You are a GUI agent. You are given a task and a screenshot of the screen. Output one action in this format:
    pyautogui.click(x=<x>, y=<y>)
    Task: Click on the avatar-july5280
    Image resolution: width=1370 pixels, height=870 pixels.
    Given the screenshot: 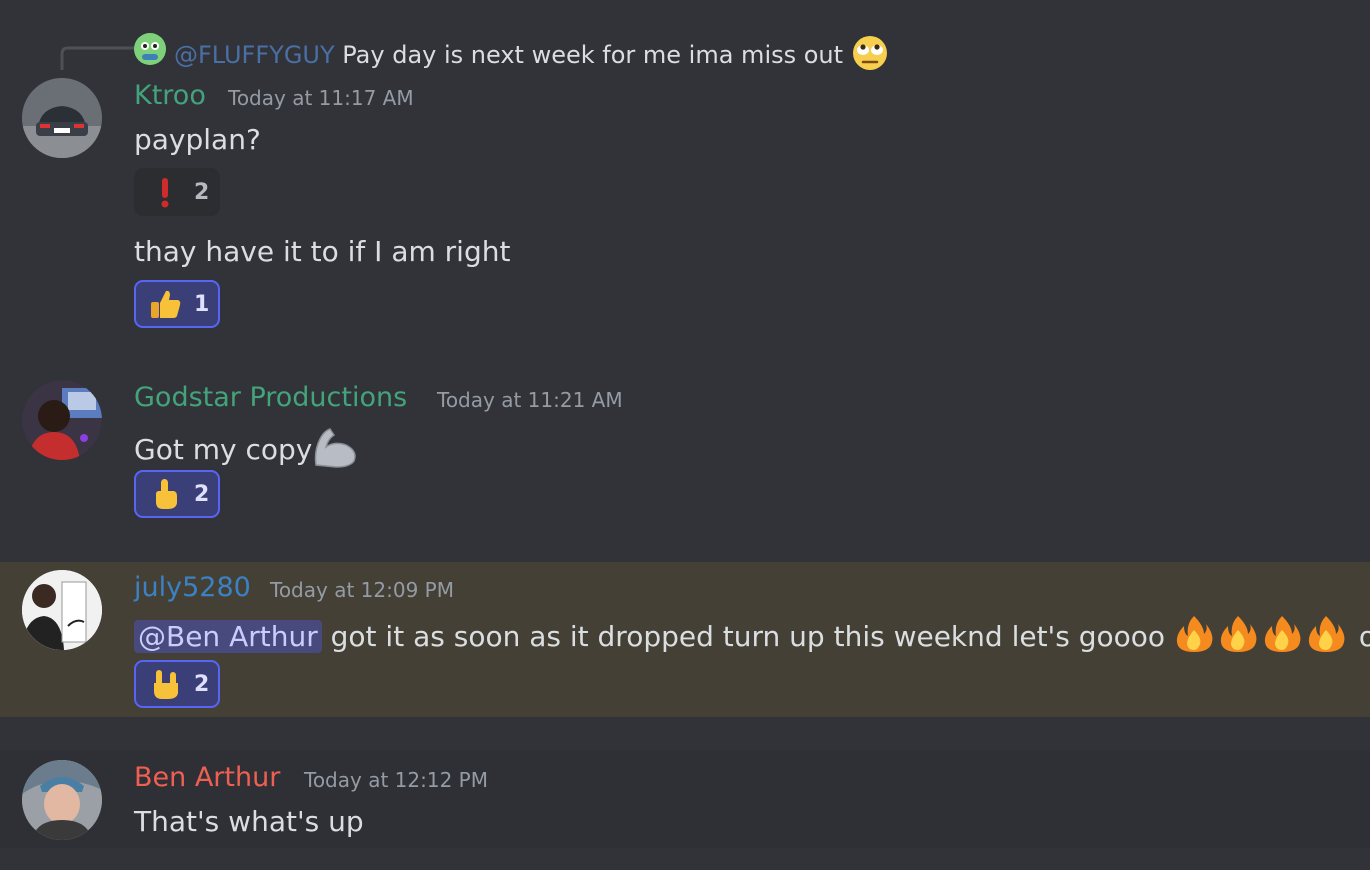 What is the action you would take?
    pyautogui.click(x=62, y=610)
    